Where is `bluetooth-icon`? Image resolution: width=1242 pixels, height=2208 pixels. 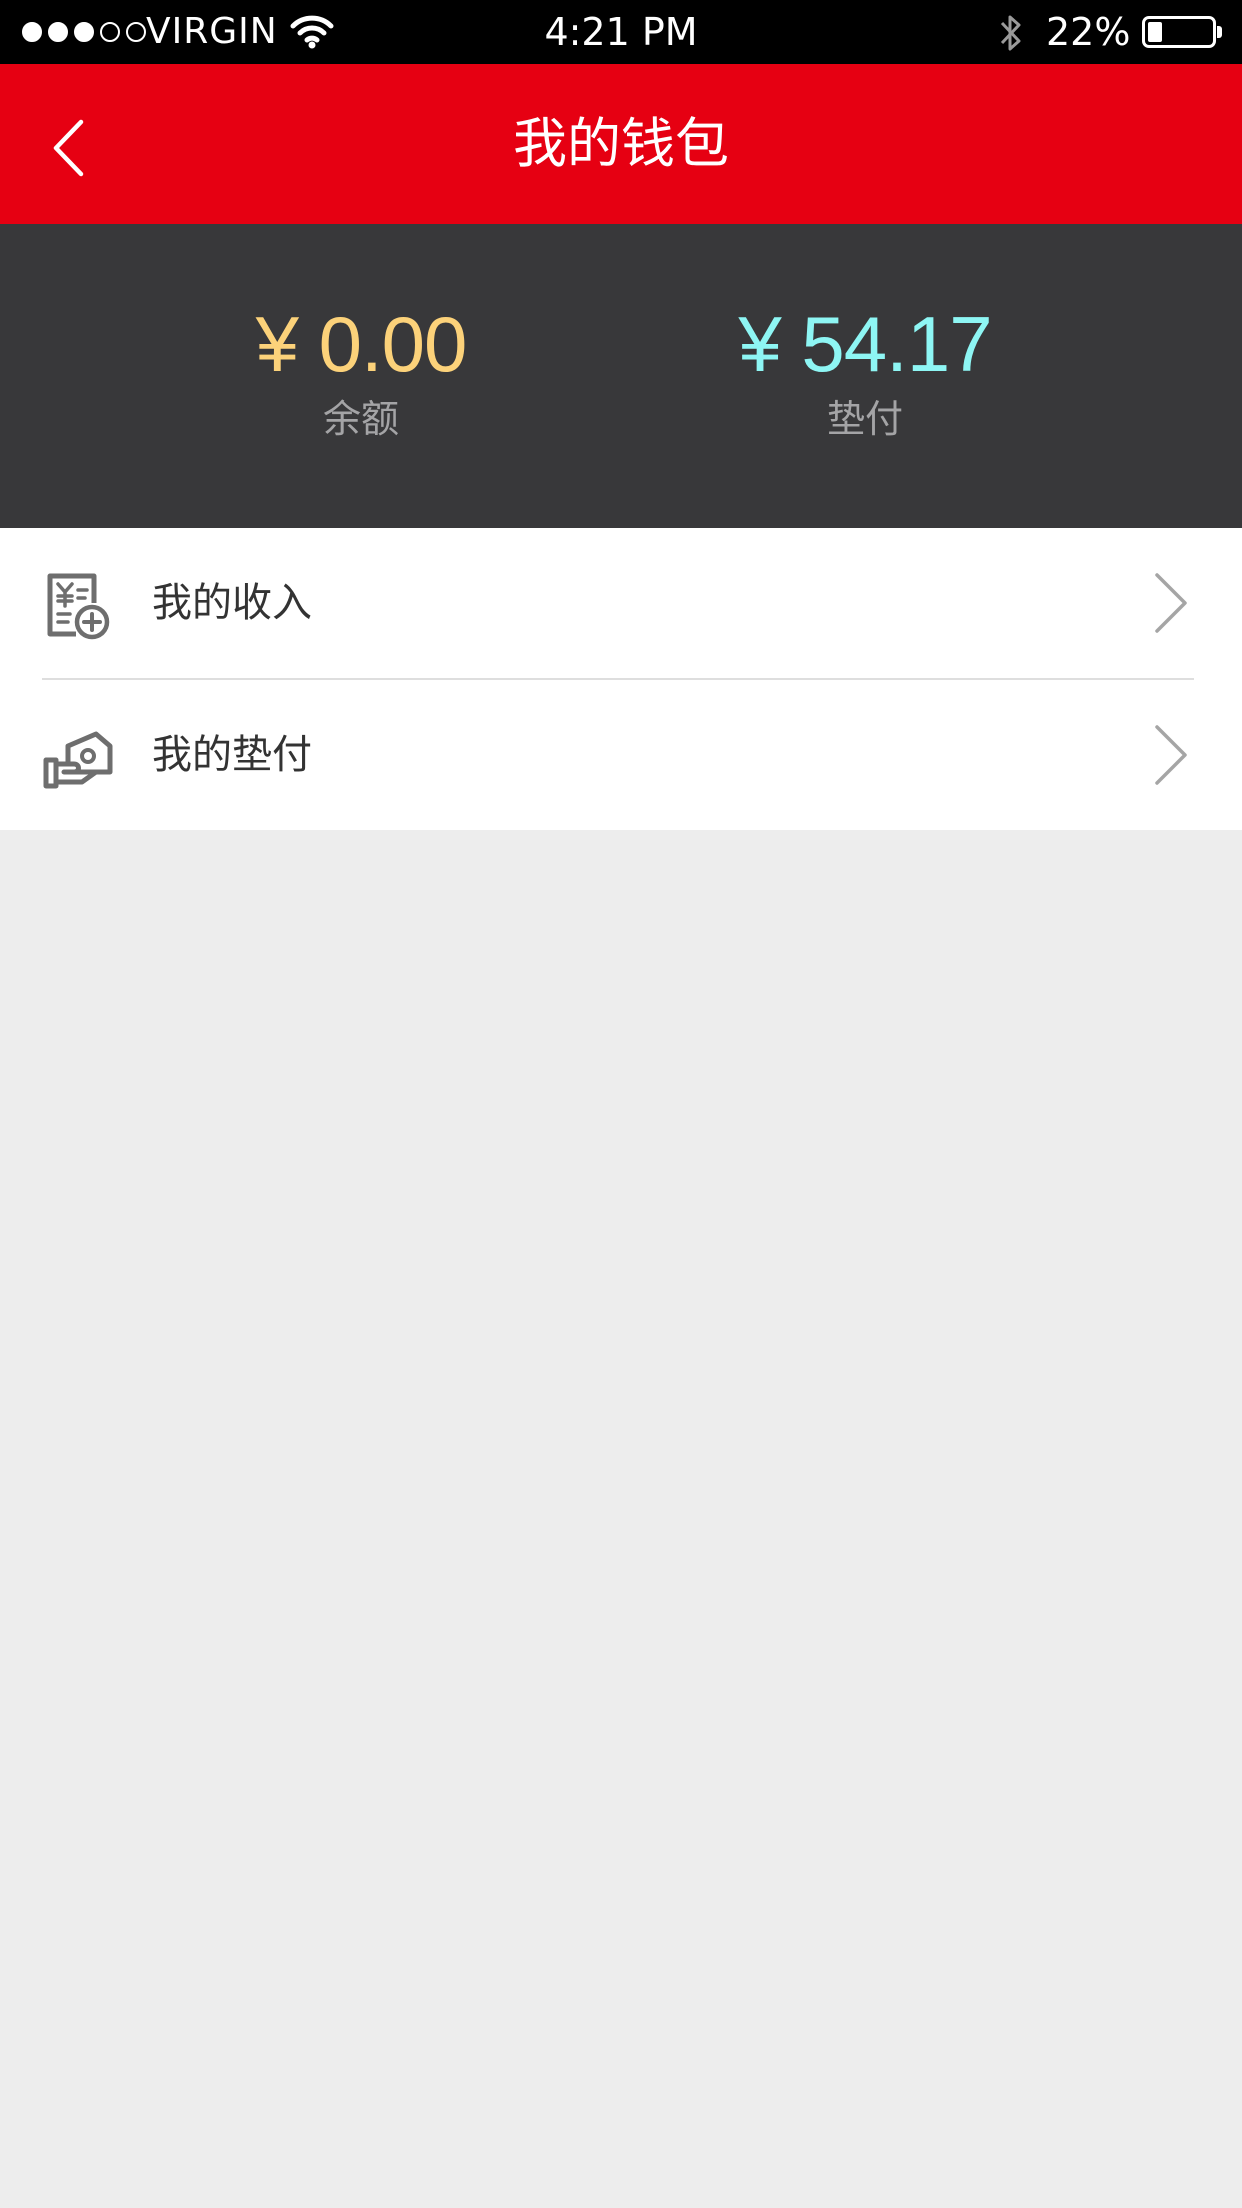 bluetooth-icon is located at coordinates (1010, 33).